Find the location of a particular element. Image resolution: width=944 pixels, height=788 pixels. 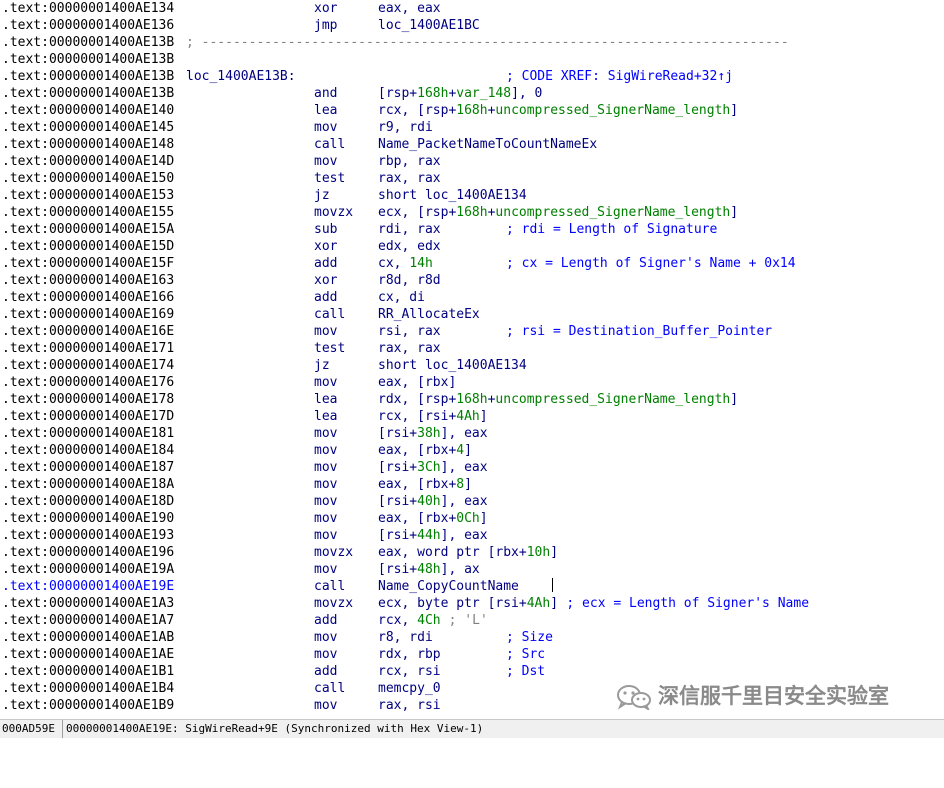

instruction-operands: r8, rdi is located at coordinates (405, 637).